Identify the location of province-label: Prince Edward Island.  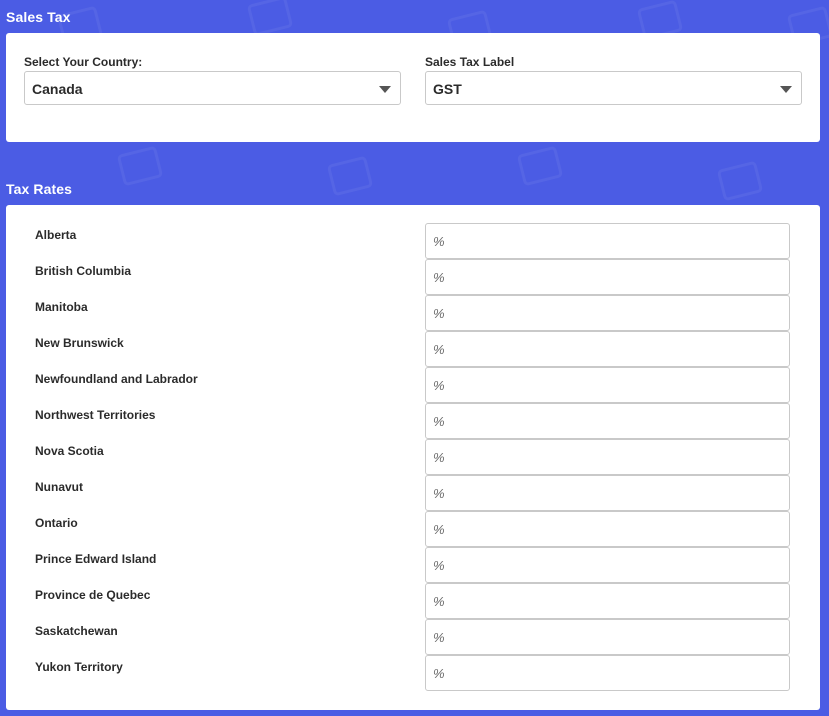
(96, 559).